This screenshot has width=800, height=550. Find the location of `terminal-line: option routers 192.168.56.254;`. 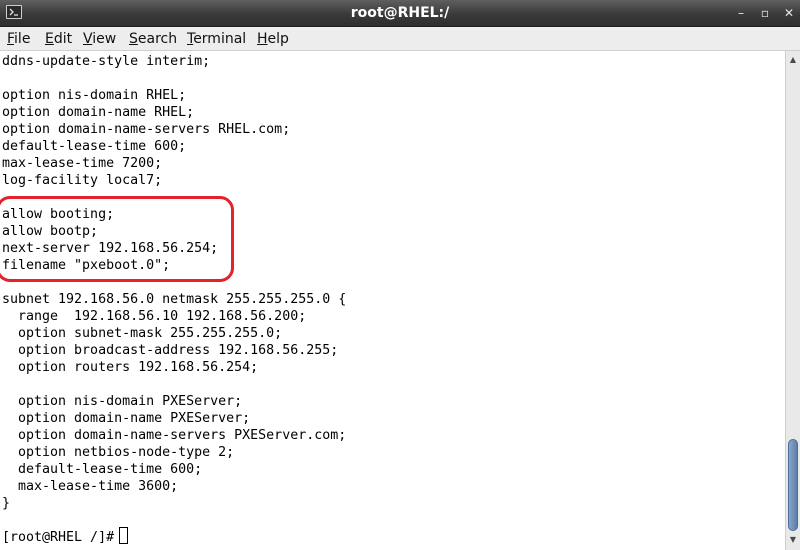

terminal-line: option routers 192.168.56.254; is located at coordinates (130, 367).